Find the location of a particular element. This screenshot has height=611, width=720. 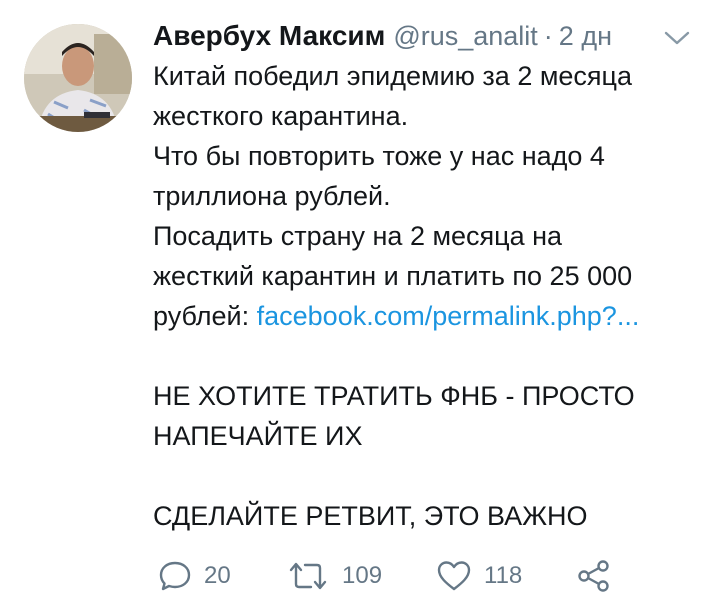

share-icon is located at coordinates (593, 576).